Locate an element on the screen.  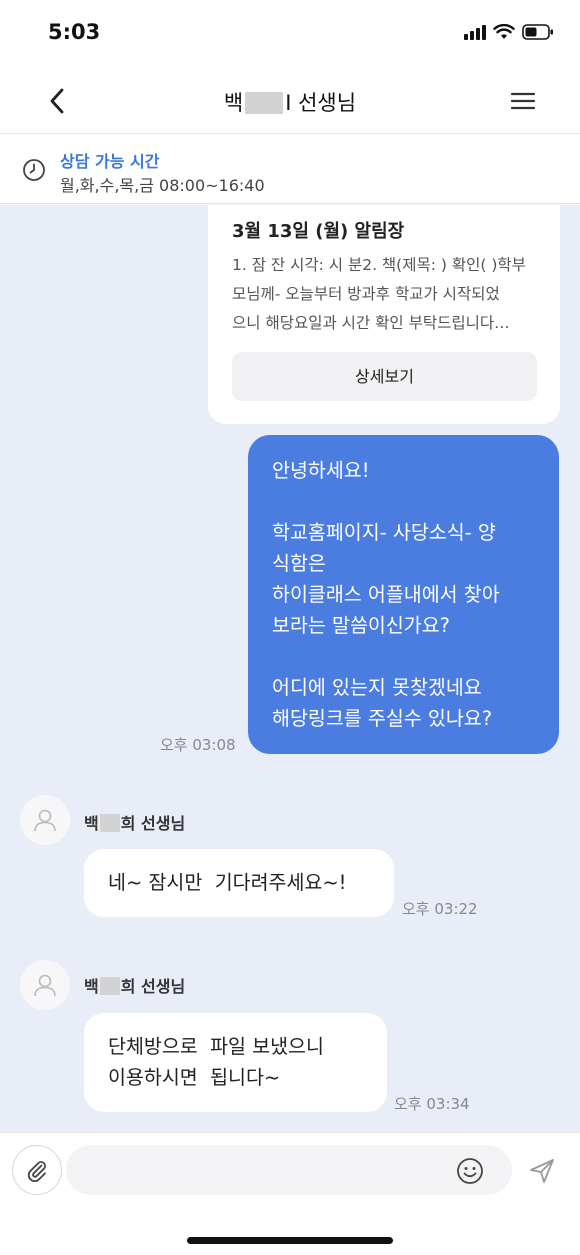
page-title: 백 I 선생님 is located at coordinates (290, 102).